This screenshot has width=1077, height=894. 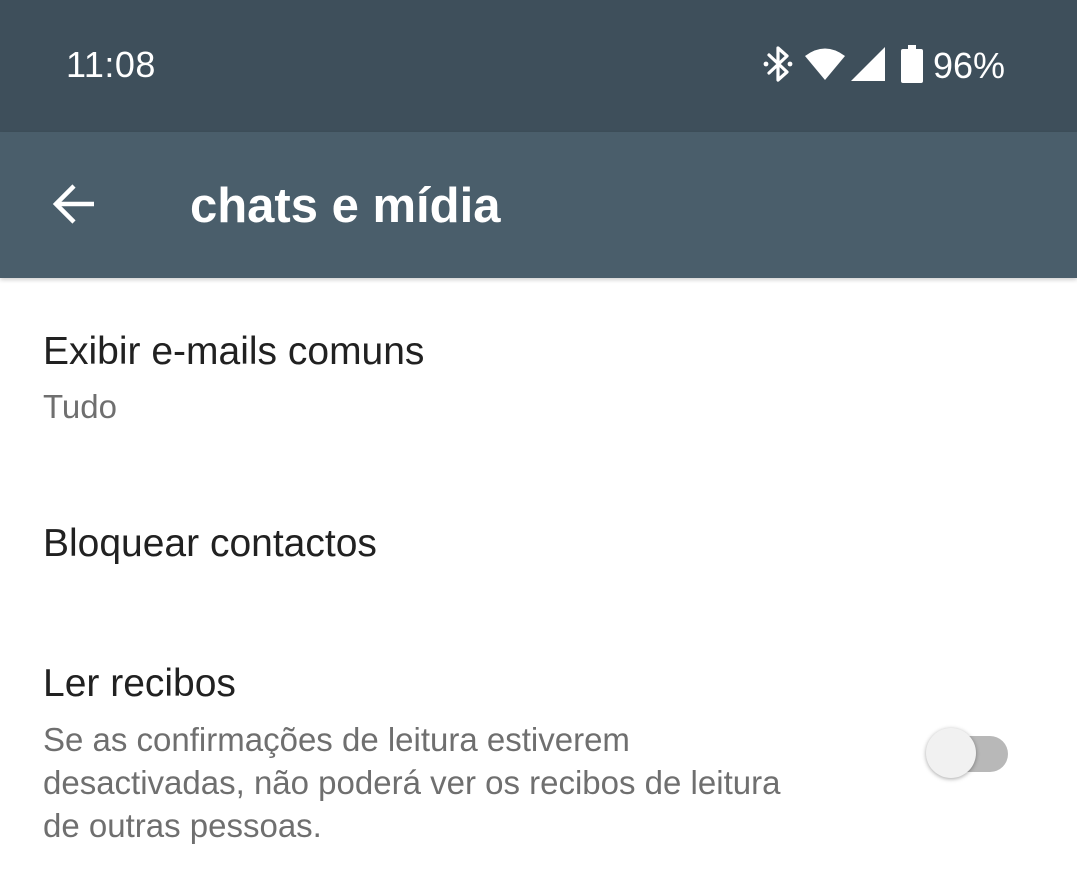 I want to click on arrow-left-icon, so click(x=74, y=206).